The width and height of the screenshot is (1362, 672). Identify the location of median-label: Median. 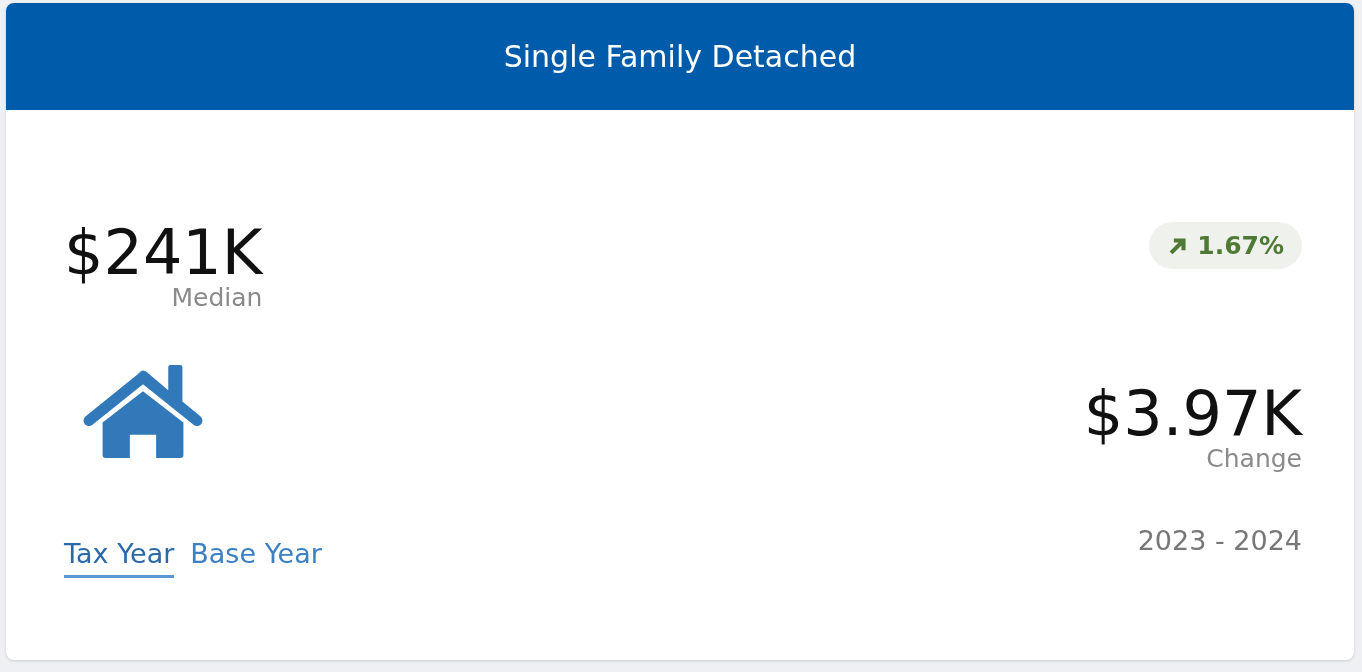
(217, 298).